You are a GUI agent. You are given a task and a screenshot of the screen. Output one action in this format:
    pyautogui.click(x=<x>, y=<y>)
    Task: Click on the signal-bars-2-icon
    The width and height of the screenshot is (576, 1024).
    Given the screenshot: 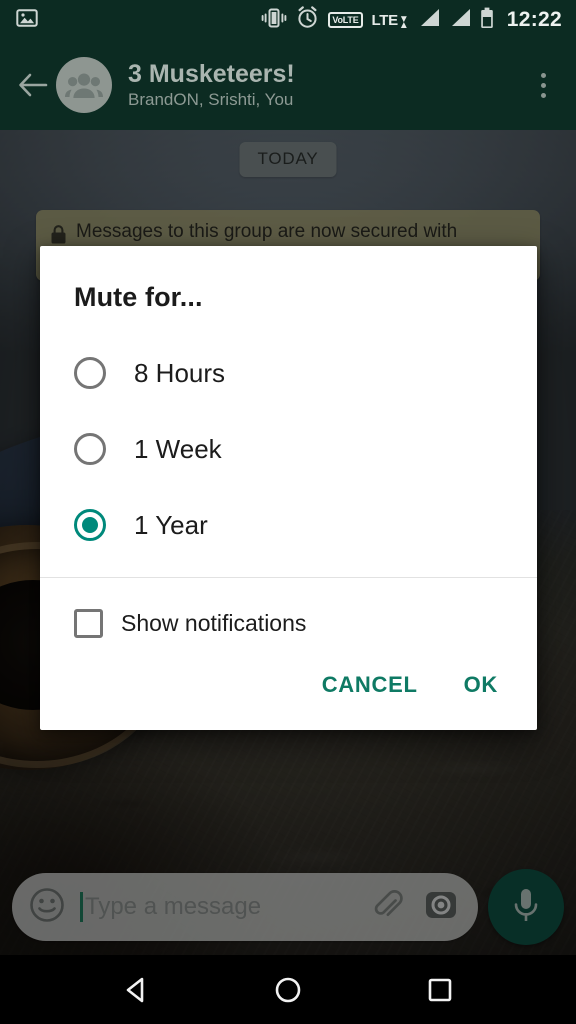 What is the action you would take?
    pyautogui.click(x=460, y=20)
    